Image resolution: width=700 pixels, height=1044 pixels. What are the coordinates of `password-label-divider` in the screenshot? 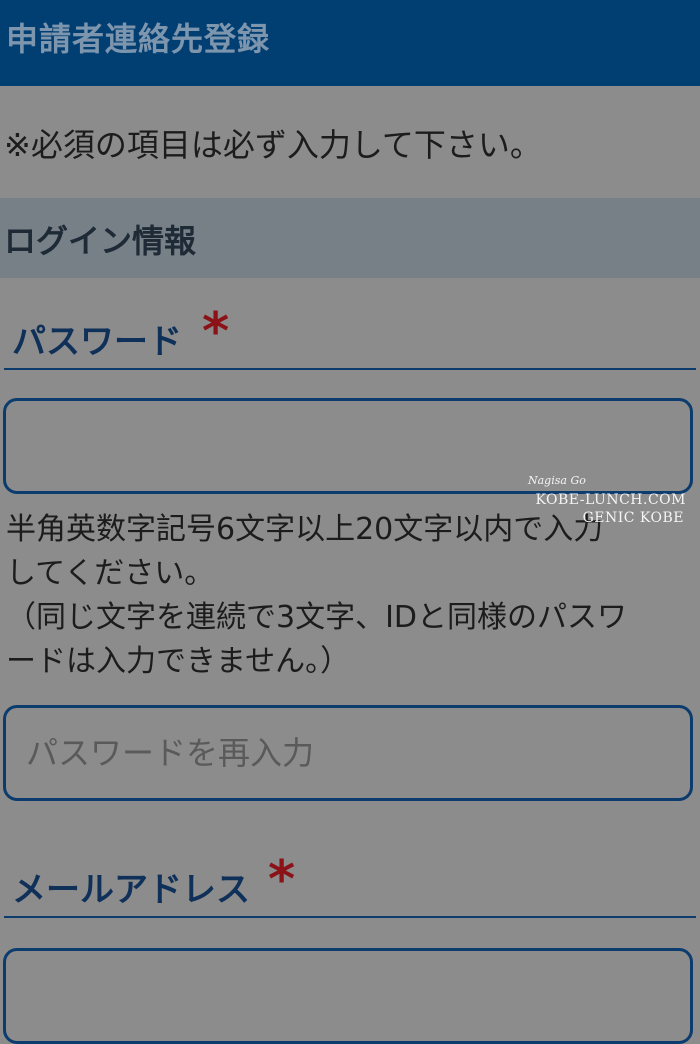 It's located at (350, 369).